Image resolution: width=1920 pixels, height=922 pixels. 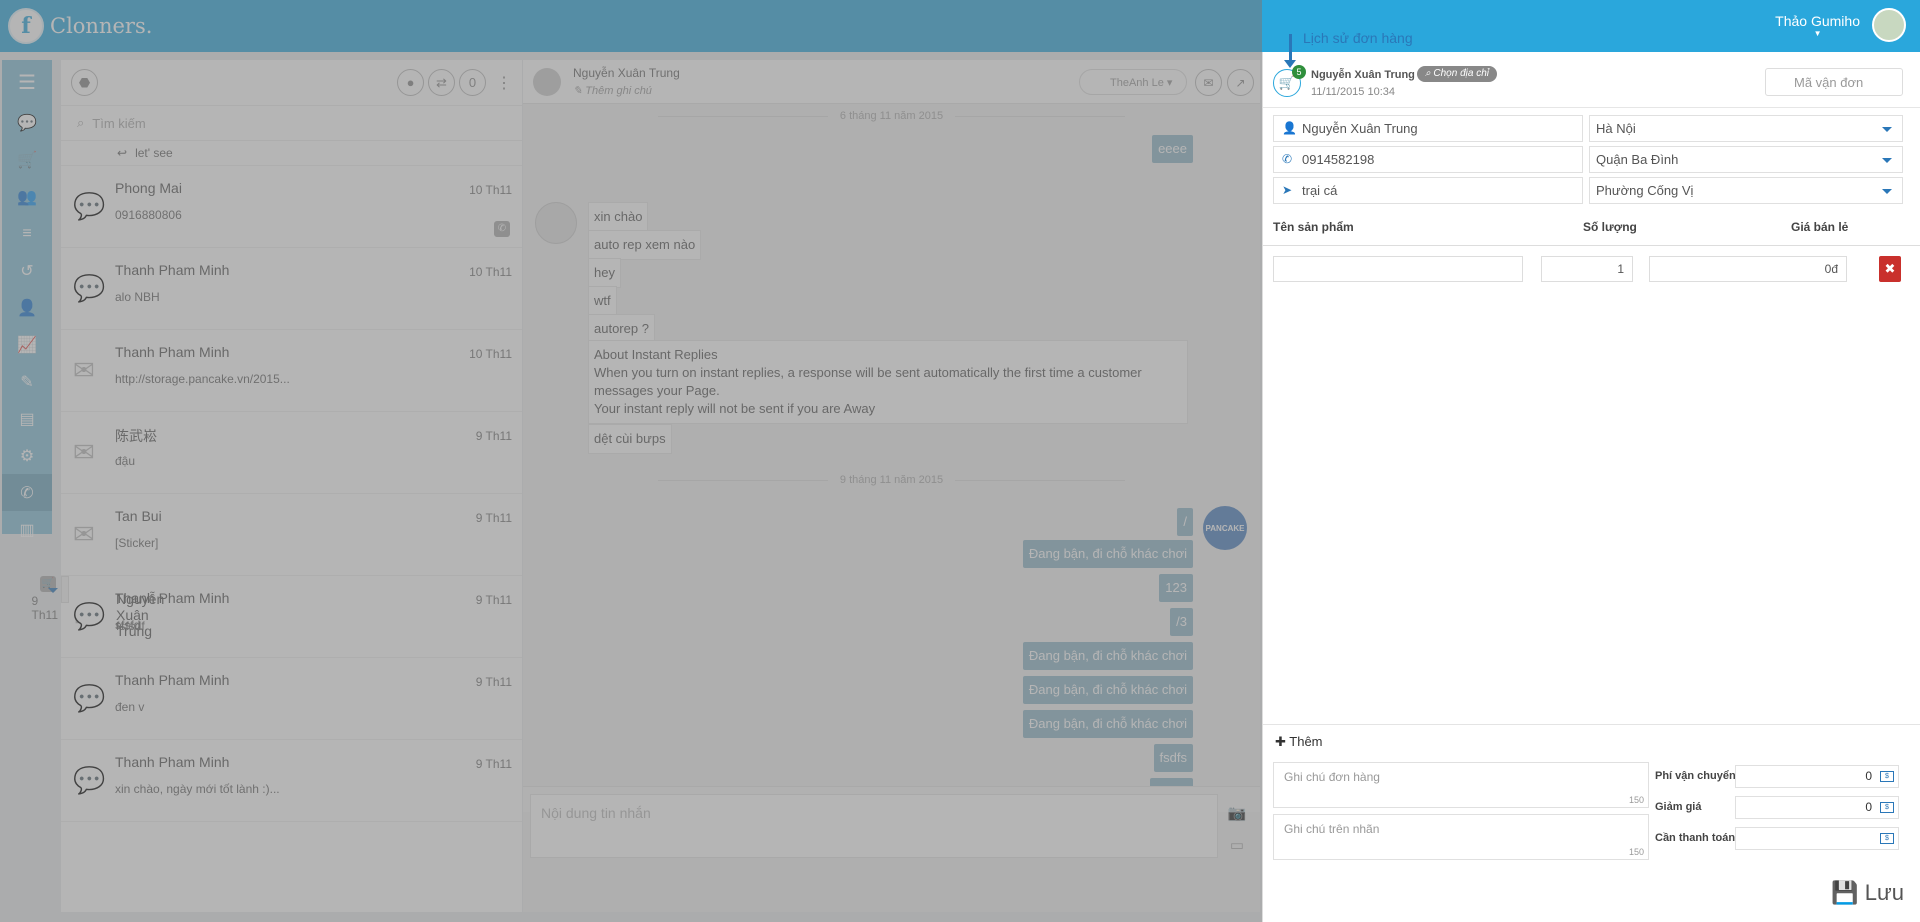 I want to click on order-note-input: Ghi chú đơn hàng 150, so click(x=1461, y=785).